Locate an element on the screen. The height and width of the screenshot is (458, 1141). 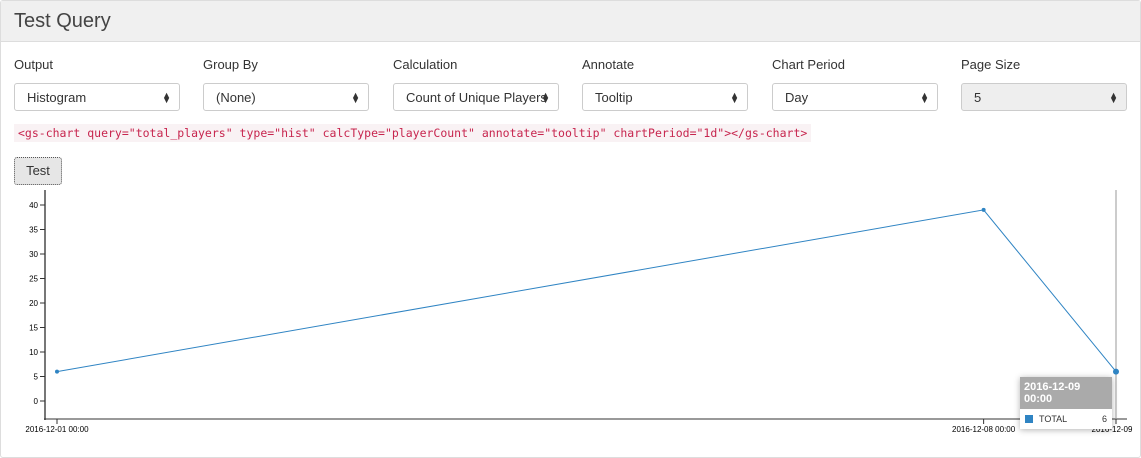
tooltip-value: 6 is located at coordinates (1104, 419).